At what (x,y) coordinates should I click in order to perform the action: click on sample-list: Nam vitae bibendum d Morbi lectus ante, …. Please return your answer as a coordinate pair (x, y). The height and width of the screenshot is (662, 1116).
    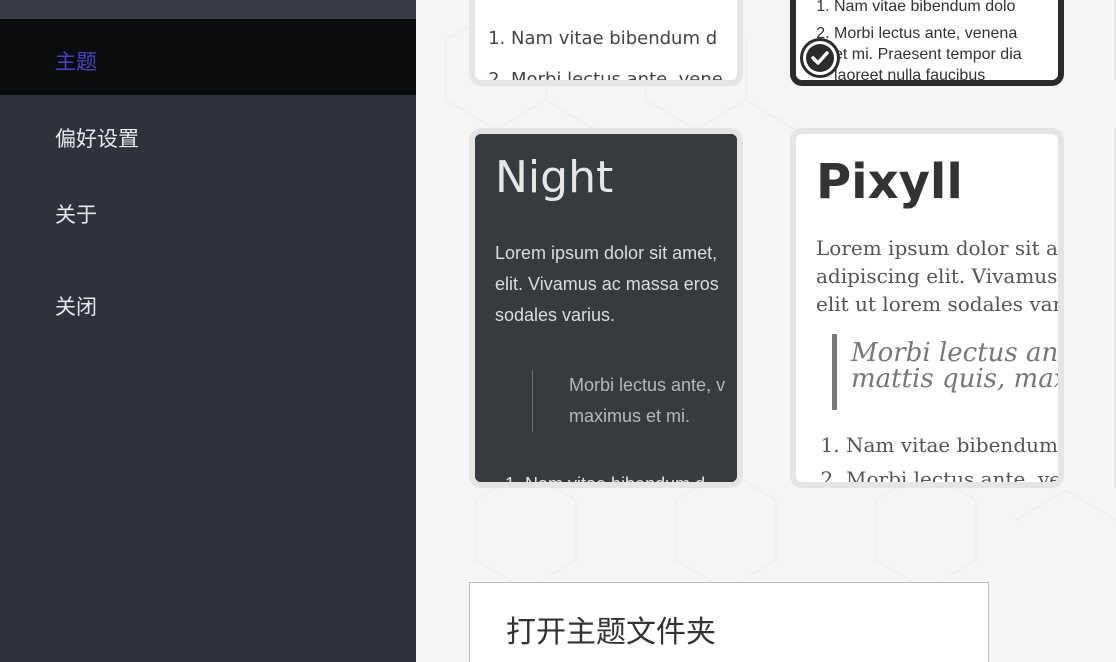
    Looking at the image, I should click on (602, 49).